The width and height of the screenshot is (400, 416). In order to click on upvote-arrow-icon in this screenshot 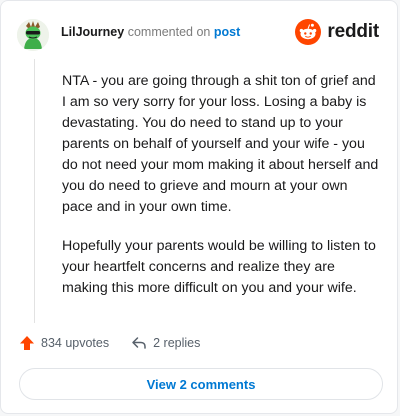, I will do `click(27, 343)`.